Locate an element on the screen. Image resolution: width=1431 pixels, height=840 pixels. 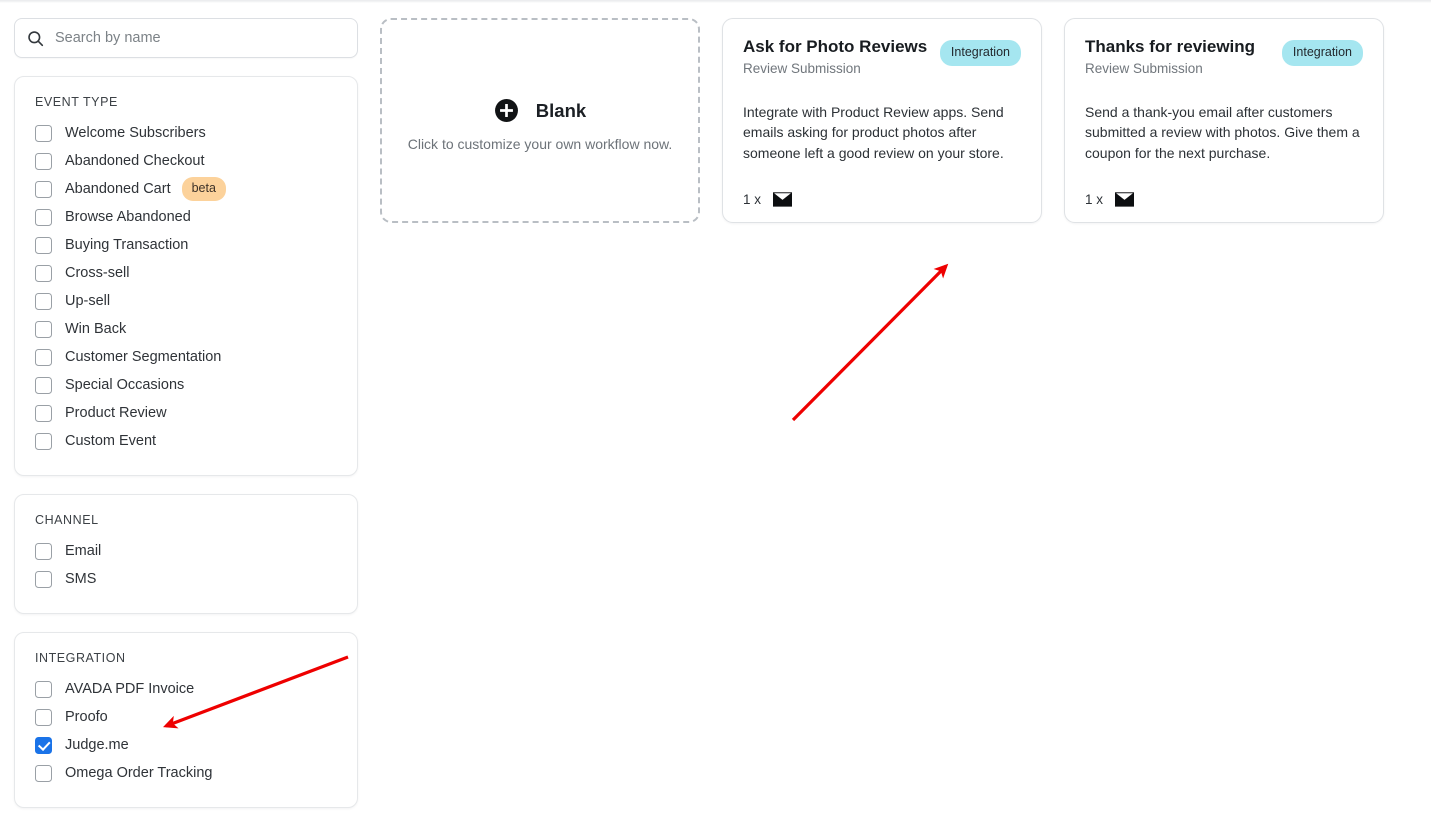
filter-option-sms: SMS is located at coordinates (186, 579).